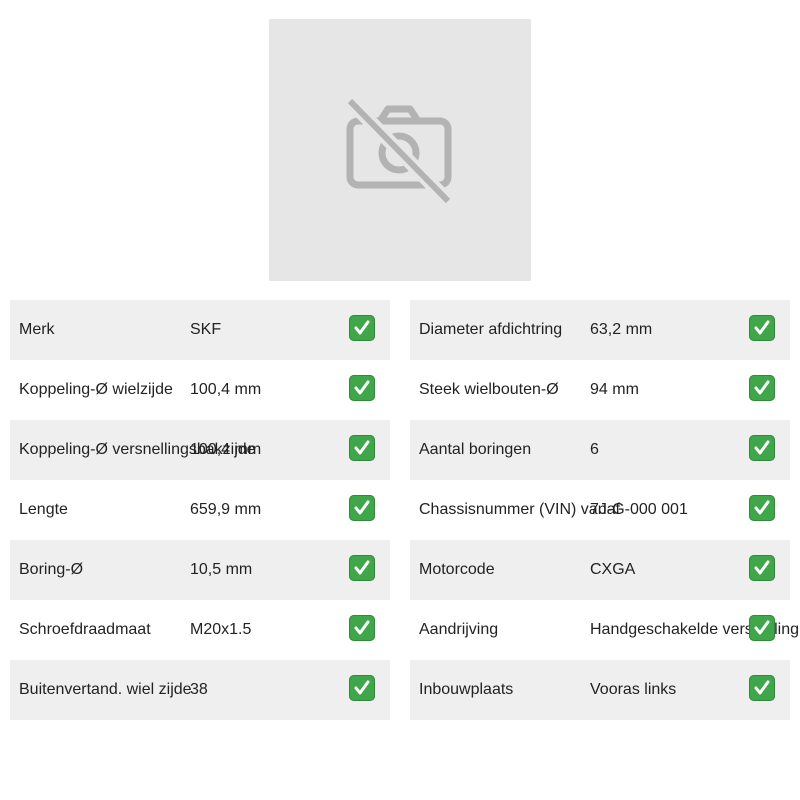  What do you see at coordinates (604, 630) in the screenshot?
I see `spec-row: Aandrijving Handgeschakelde versnelling` at bounding box center [604, 630].